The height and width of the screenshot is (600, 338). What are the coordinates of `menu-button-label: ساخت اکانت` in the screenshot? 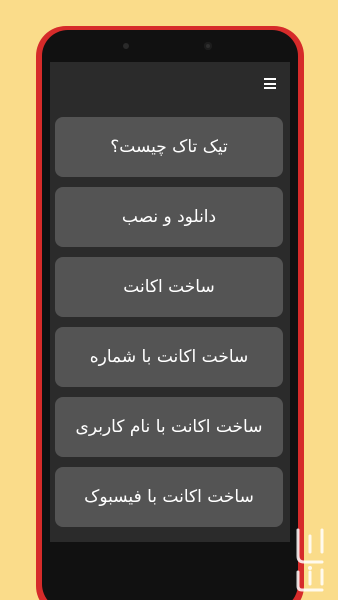 It's located at (169, 287).